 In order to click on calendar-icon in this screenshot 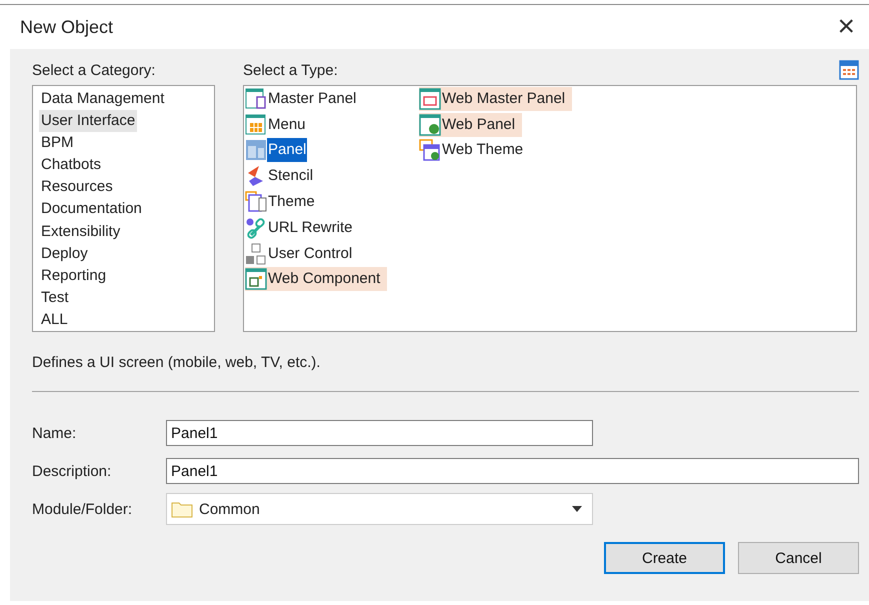, I will do `click(849, 70)`.